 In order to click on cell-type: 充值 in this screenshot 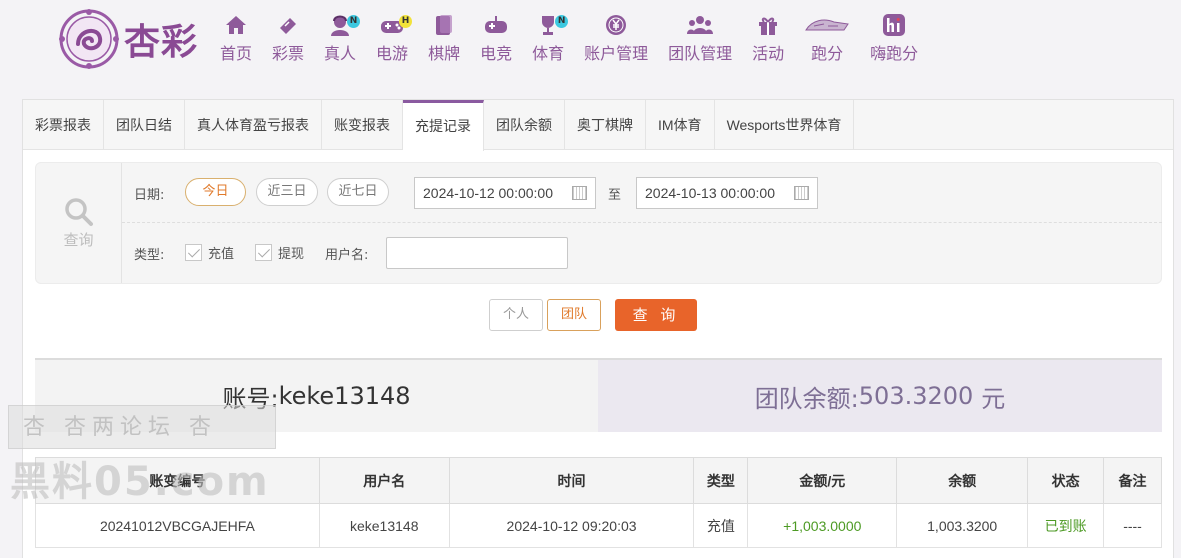, I will do `click(721, 525)`.